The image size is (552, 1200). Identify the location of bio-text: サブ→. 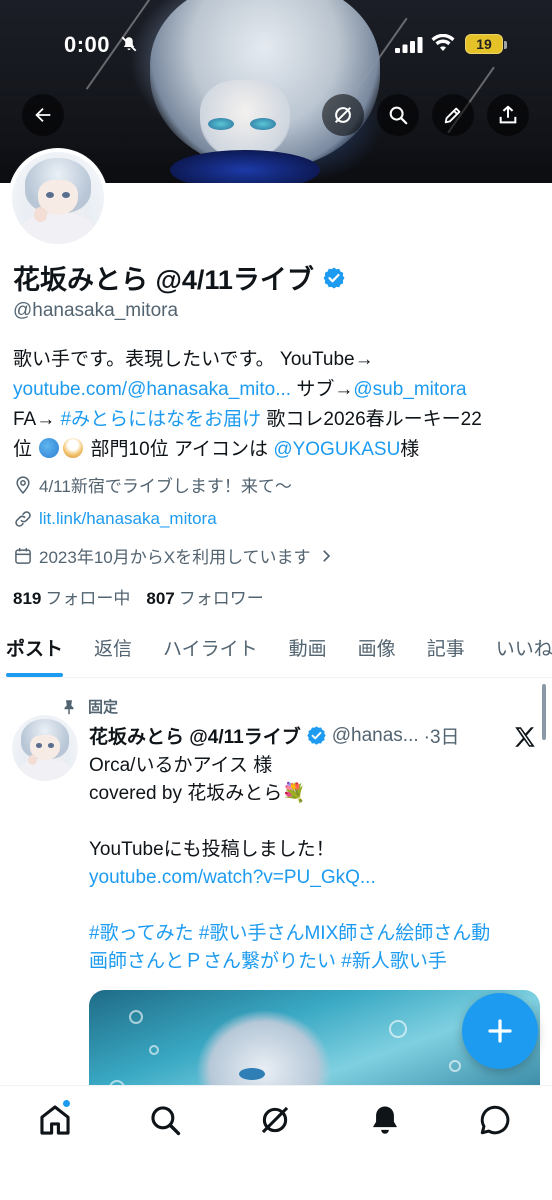
(322, 389).